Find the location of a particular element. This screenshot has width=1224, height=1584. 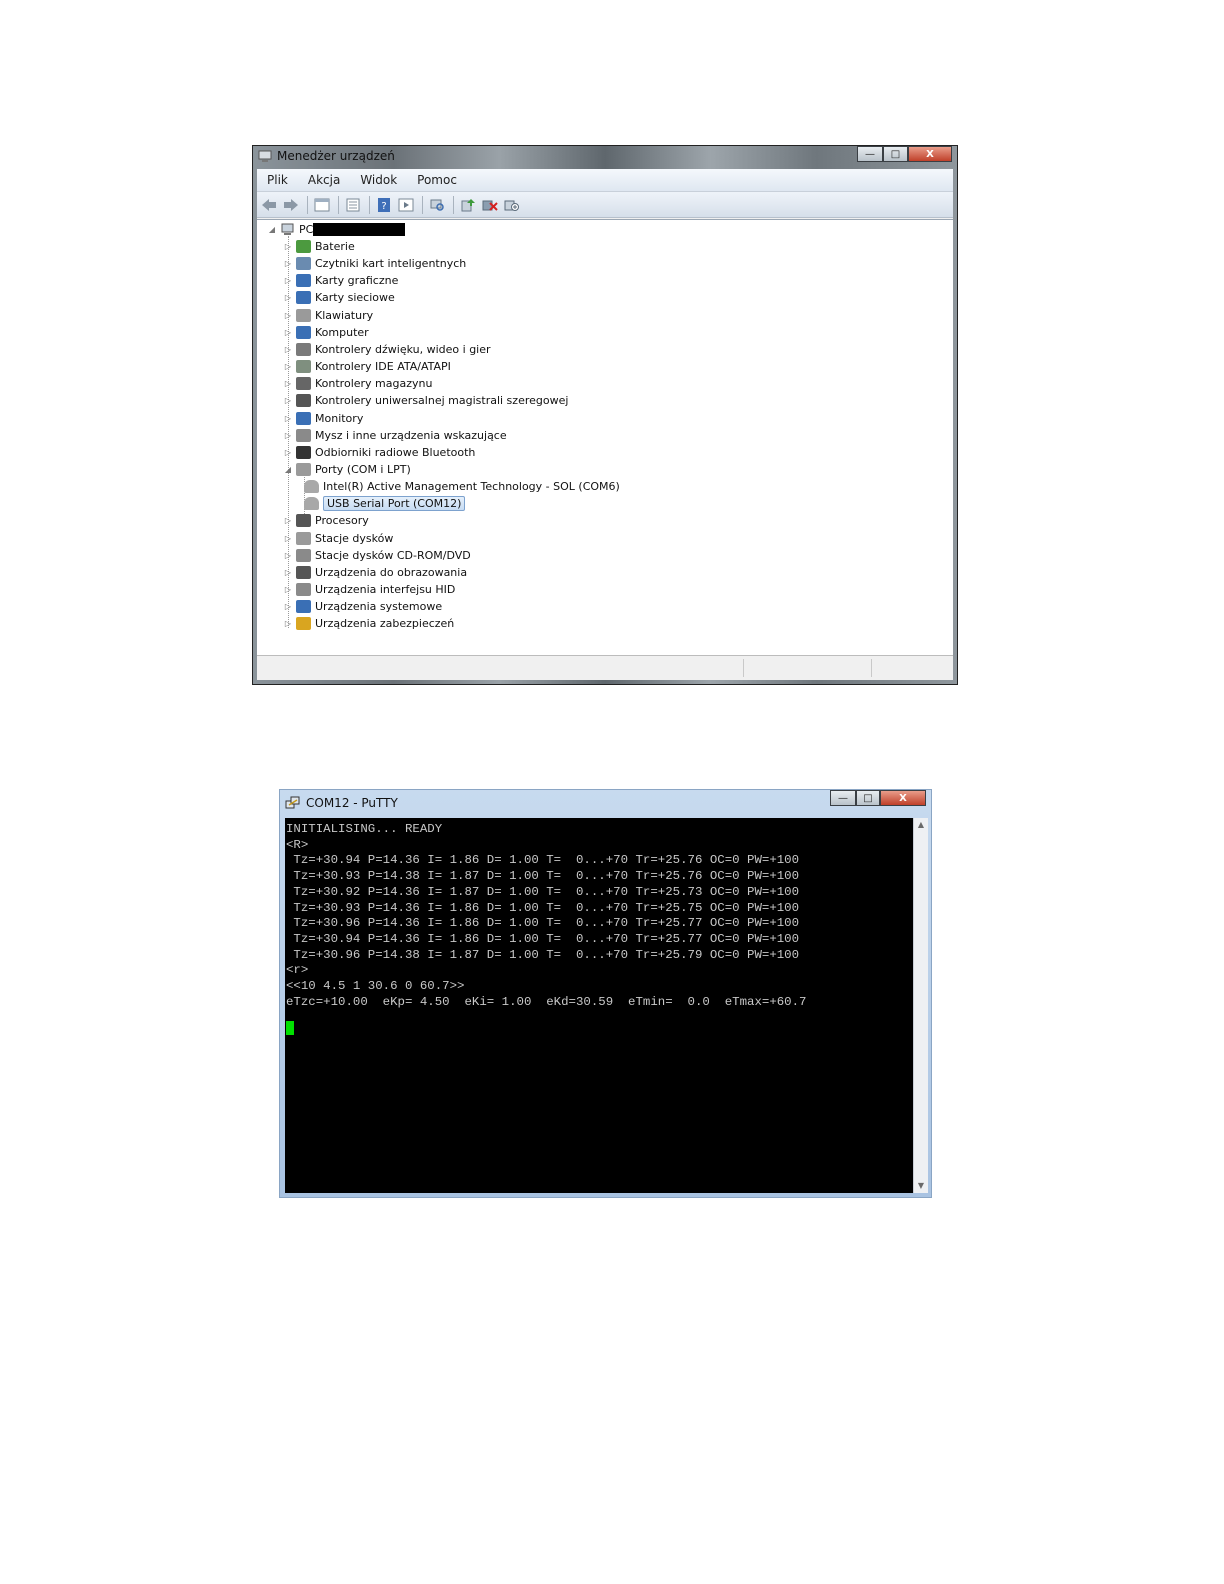

floppy-drive-icon is located at coordinates (303, 538).